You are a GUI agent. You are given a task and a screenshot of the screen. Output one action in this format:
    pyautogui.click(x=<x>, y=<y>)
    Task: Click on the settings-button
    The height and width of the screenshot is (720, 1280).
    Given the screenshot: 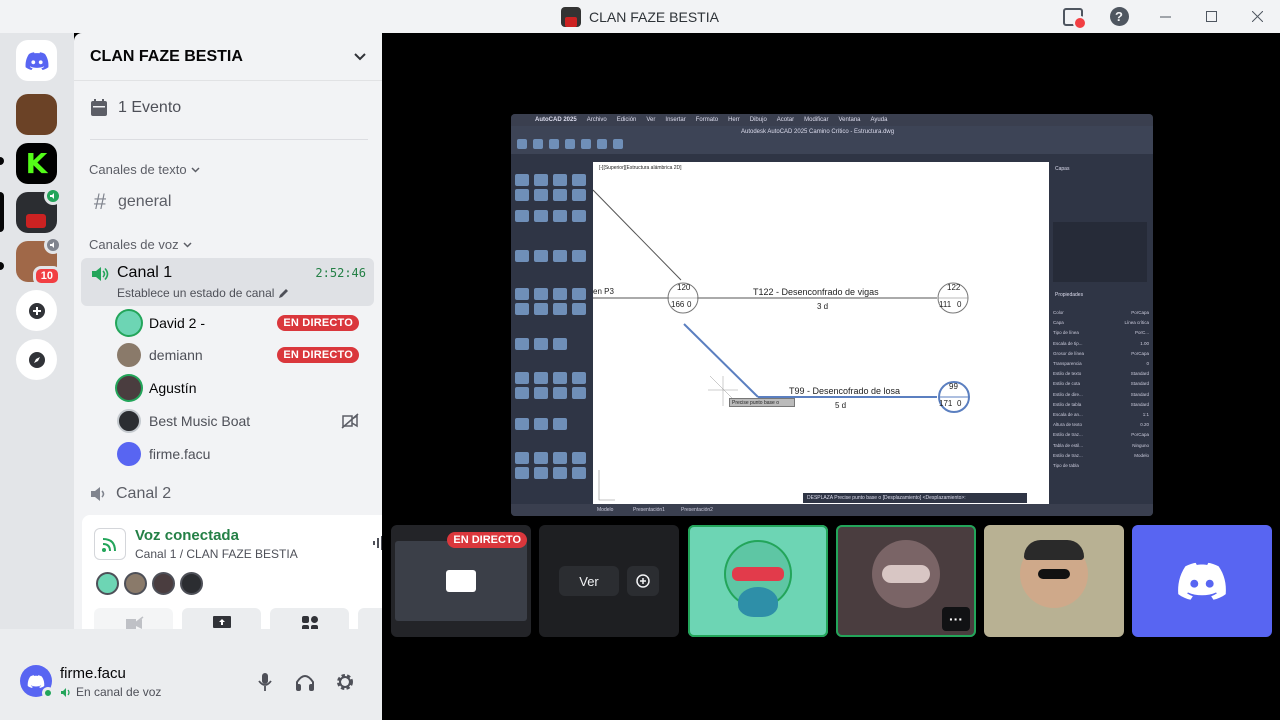 What is the action you would take?
    pyautogui.click(x=345, y=682)
    